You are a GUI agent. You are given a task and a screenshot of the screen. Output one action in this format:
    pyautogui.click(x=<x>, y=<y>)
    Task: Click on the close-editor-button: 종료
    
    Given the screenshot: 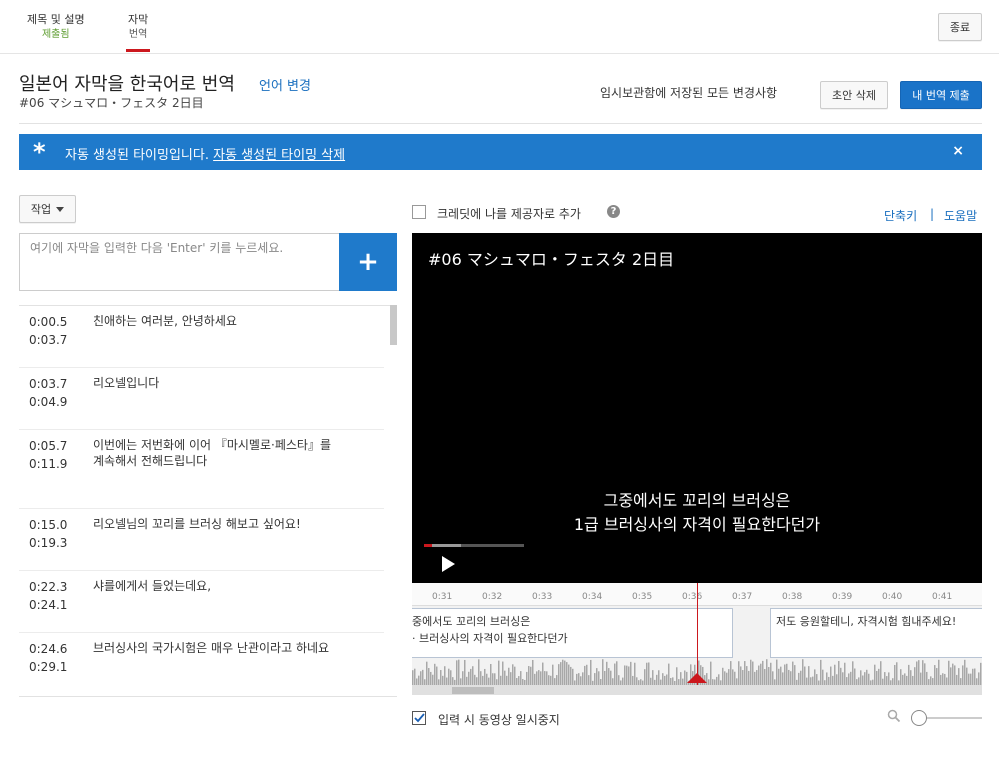 What is the action you would take?
    pyautogui.click(x=960, y=27)
    